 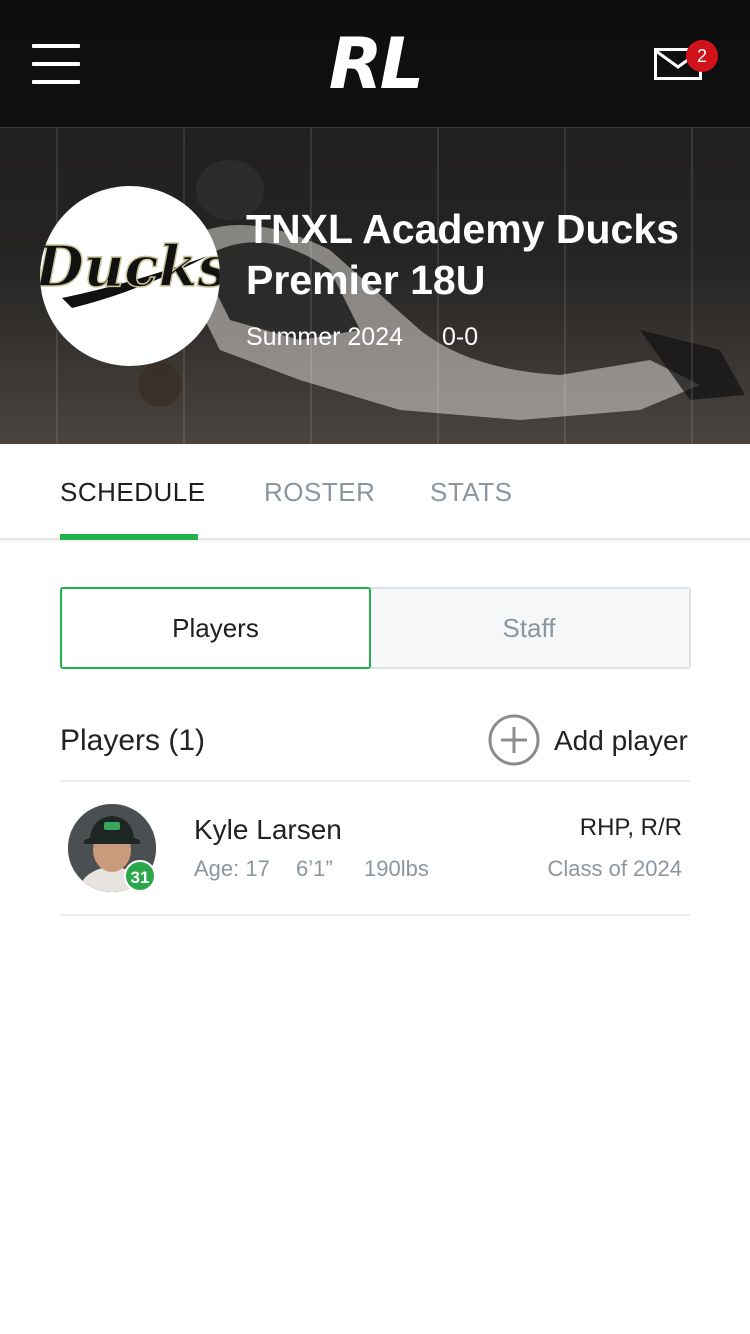 What do you see at coordinates (375, 915) in the screenshot?
I see `divider` at bounding box center [375, 915].